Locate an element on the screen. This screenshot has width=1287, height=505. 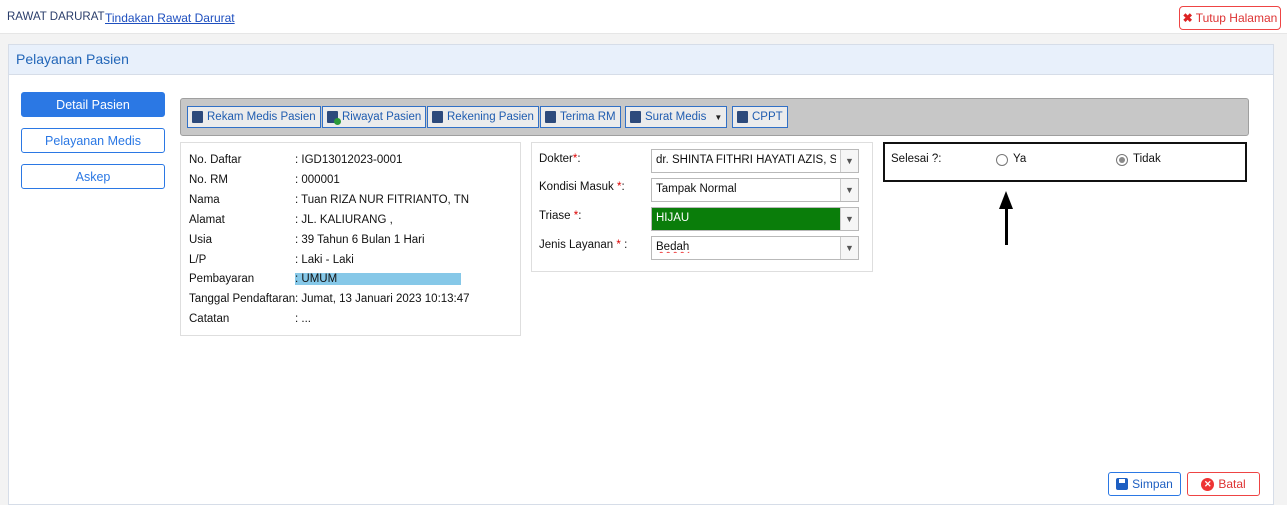
close-page-button: ✖ Tutup Halaman is located at coordinates (1230, 18).